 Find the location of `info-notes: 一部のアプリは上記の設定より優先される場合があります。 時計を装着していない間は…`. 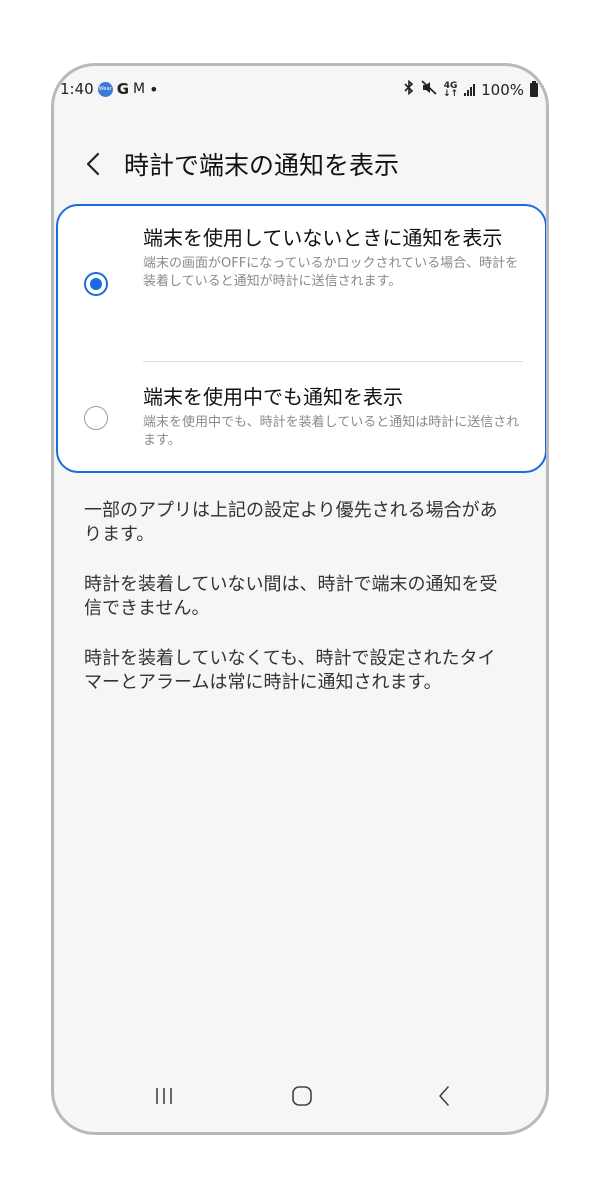

info-notes: 一部のアプリは上記の設定より優先される場合があります。 時計を装着していない間は… is located at coordinates (295, 610).